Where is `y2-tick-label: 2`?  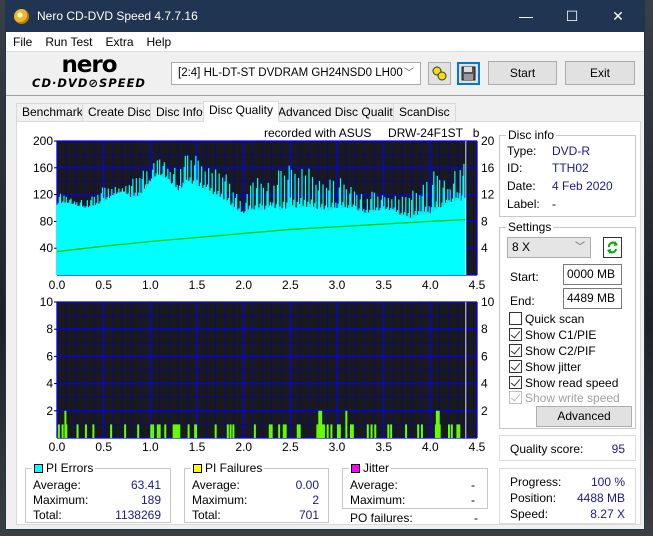
y2-tick-label: 2 is located at coordinates (484, 411).